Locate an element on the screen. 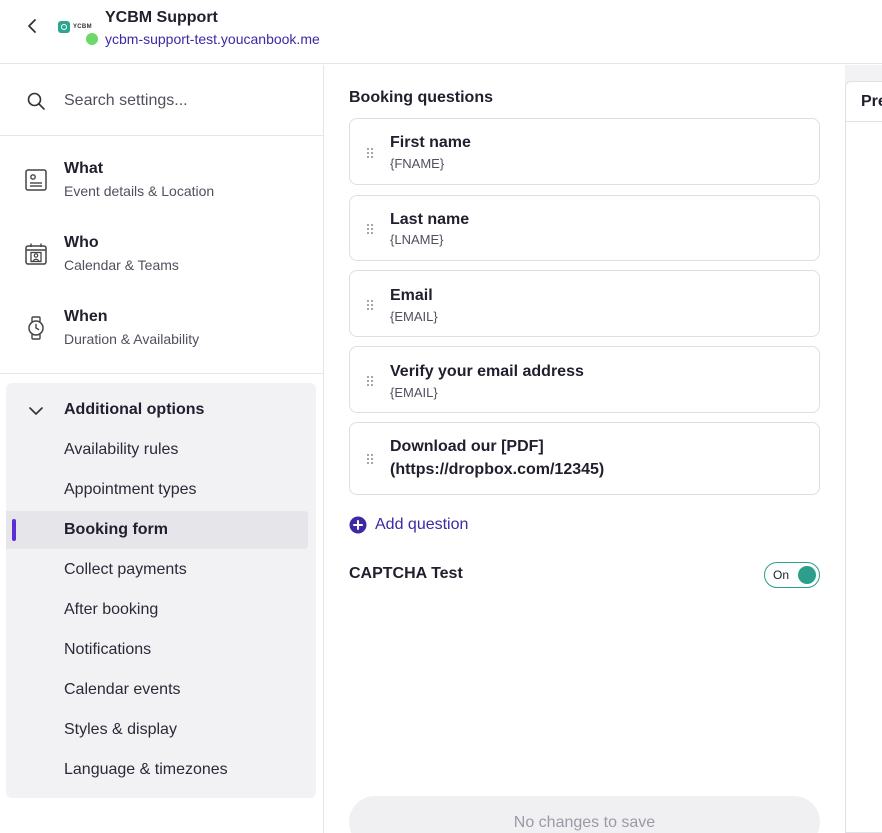 The height and width of the screenshot is (833, 882). search-input is located at coordinates (184, 101).